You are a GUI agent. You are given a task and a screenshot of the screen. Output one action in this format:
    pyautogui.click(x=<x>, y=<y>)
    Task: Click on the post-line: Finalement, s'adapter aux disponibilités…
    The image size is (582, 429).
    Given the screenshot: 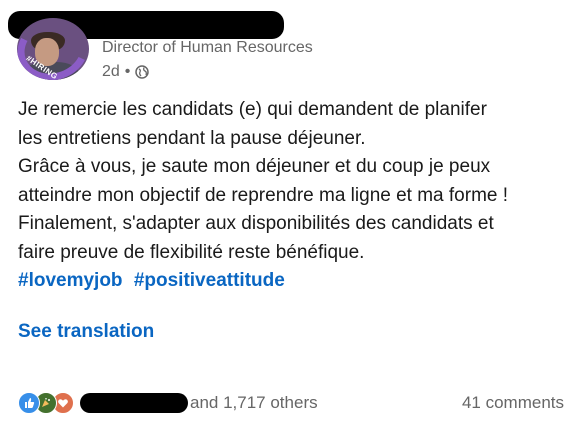 What is the action you would take?
    pyautogui.click(x=256, y=223)
    